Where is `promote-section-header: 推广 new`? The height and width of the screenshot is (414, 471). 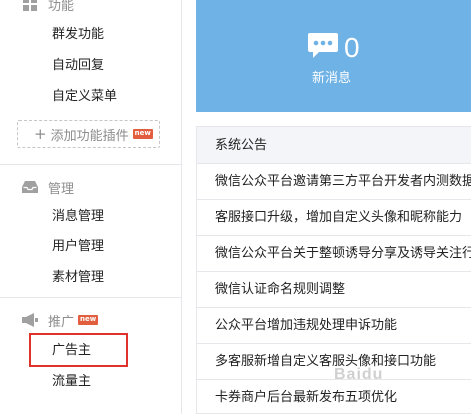 promote-section-header: 推广 new is located at coordinates (60, 320).